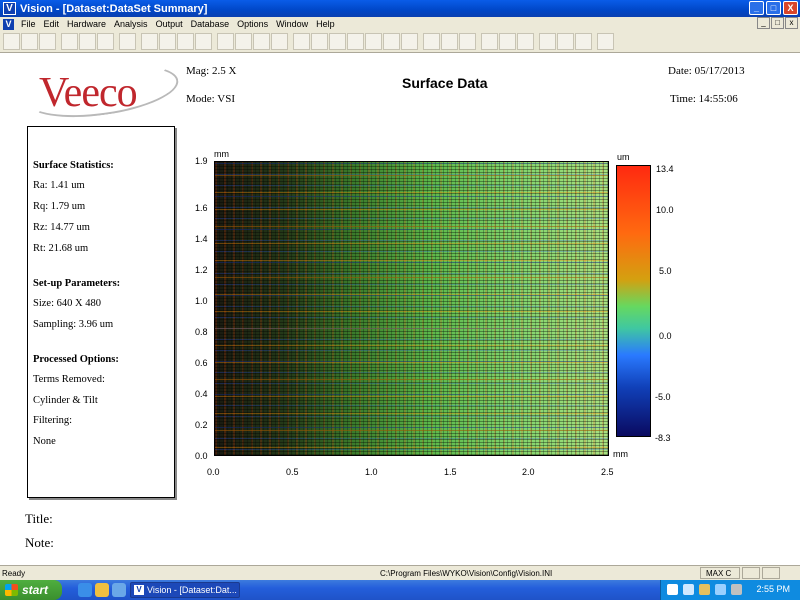 This screenshot has width=800, height=600. What do you see at coordinates (102, 590) in the screenshot?
I see `explorer-icon` at bounding box center [102, 590].